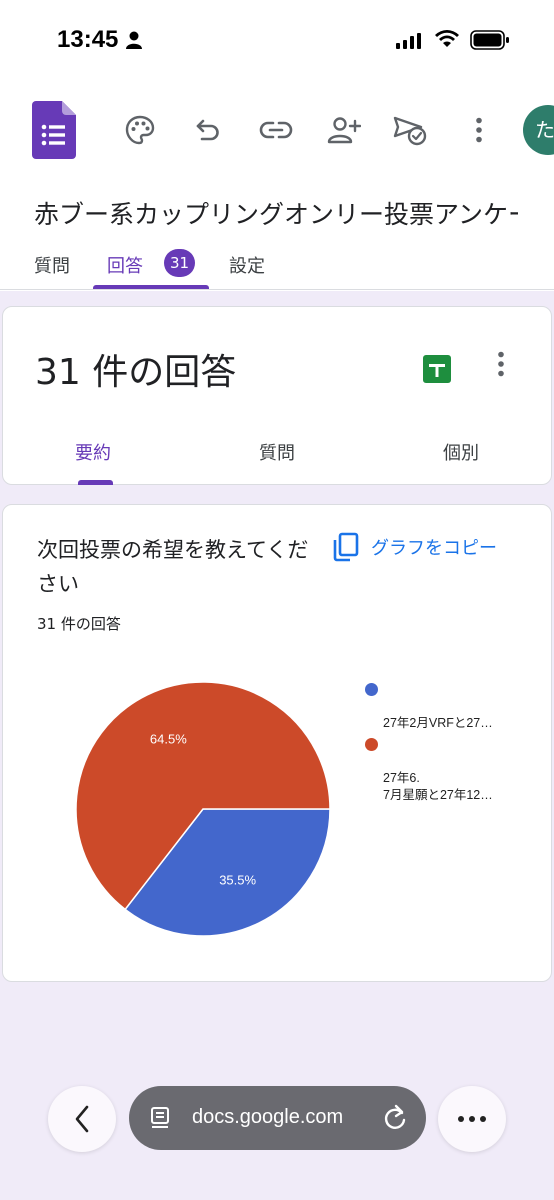  What do you see at coordinates (93, 452) in the screenshot?
I see `tab-summary: 要約` at bounding box center [93, 452].